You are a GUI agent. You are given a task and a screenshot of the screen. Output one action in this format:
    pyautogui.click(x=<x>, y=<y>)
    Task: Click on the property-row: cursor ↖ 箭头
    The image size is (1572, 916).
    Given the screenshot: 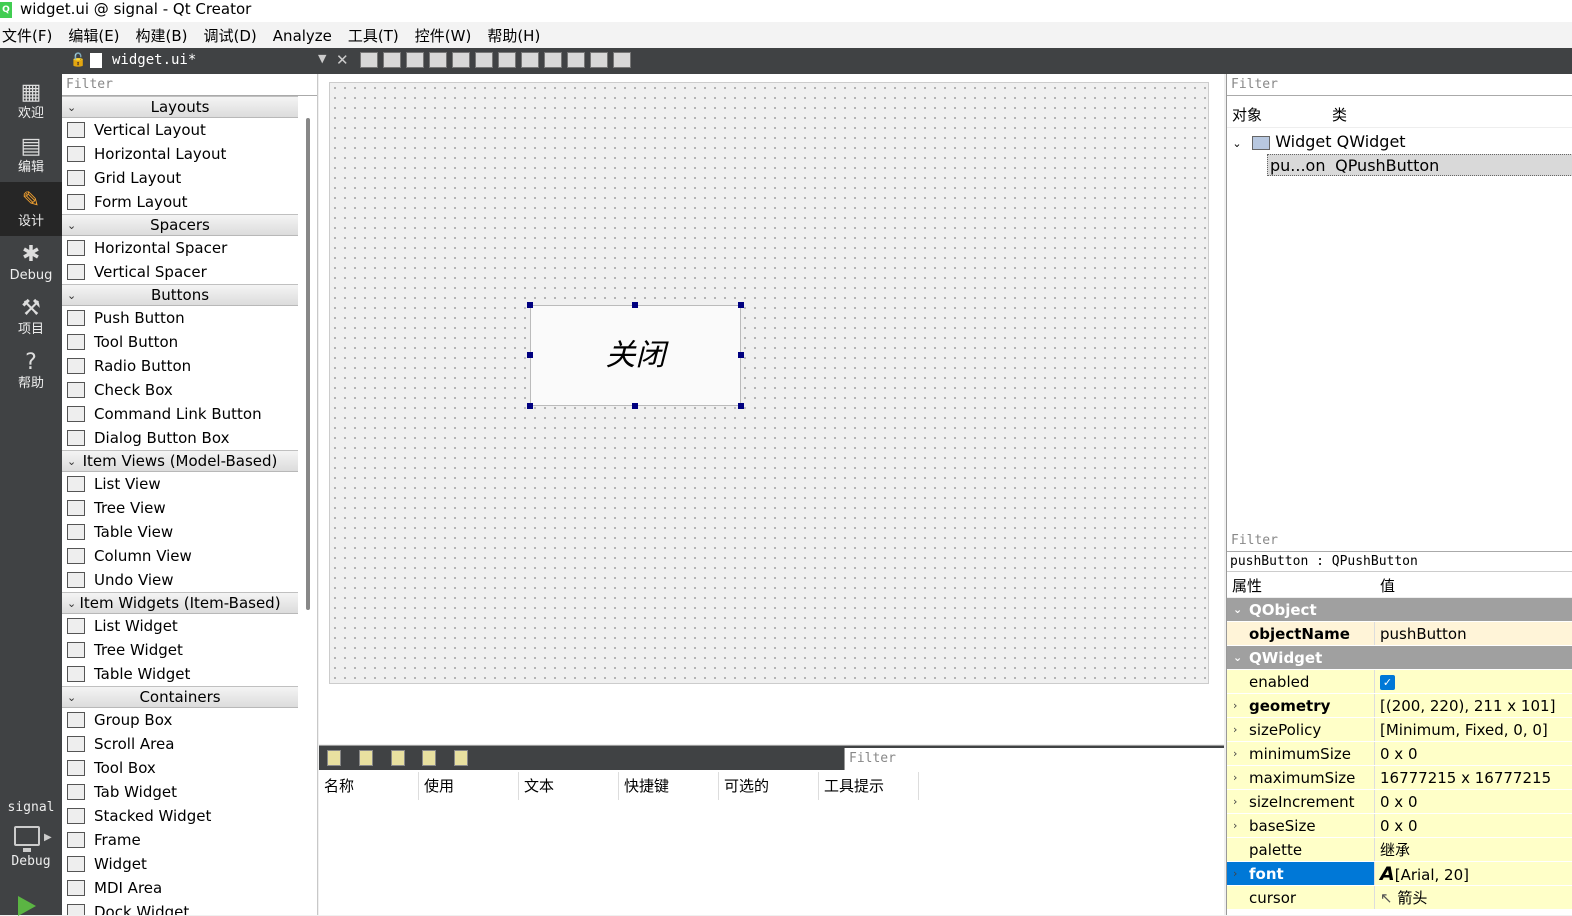 What is the action you would take?
    pyautogui.click(x=1399, y=898)
    